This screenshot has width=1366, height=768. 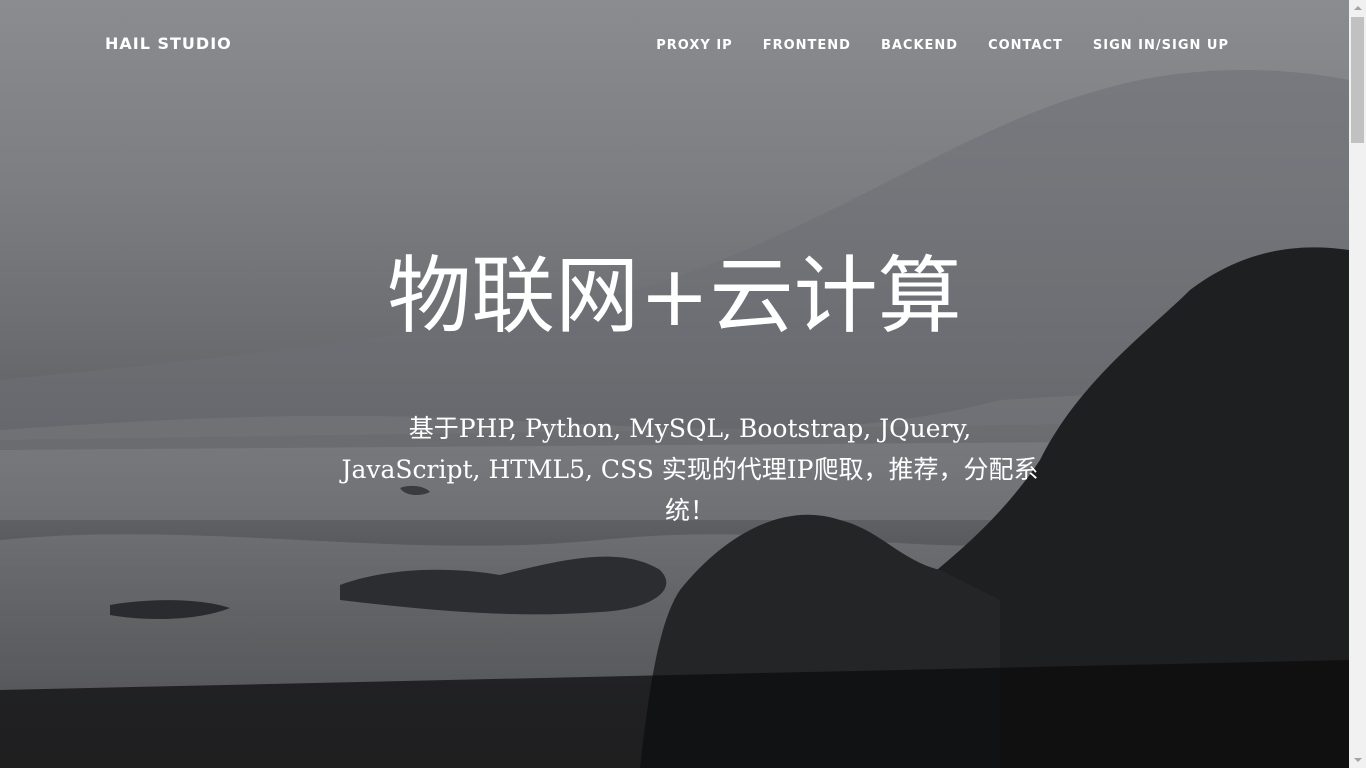 I want to click on nav-link-sign-in-sign-up: SIGN IN/SIGN UP, so click(x=1161, y=45).